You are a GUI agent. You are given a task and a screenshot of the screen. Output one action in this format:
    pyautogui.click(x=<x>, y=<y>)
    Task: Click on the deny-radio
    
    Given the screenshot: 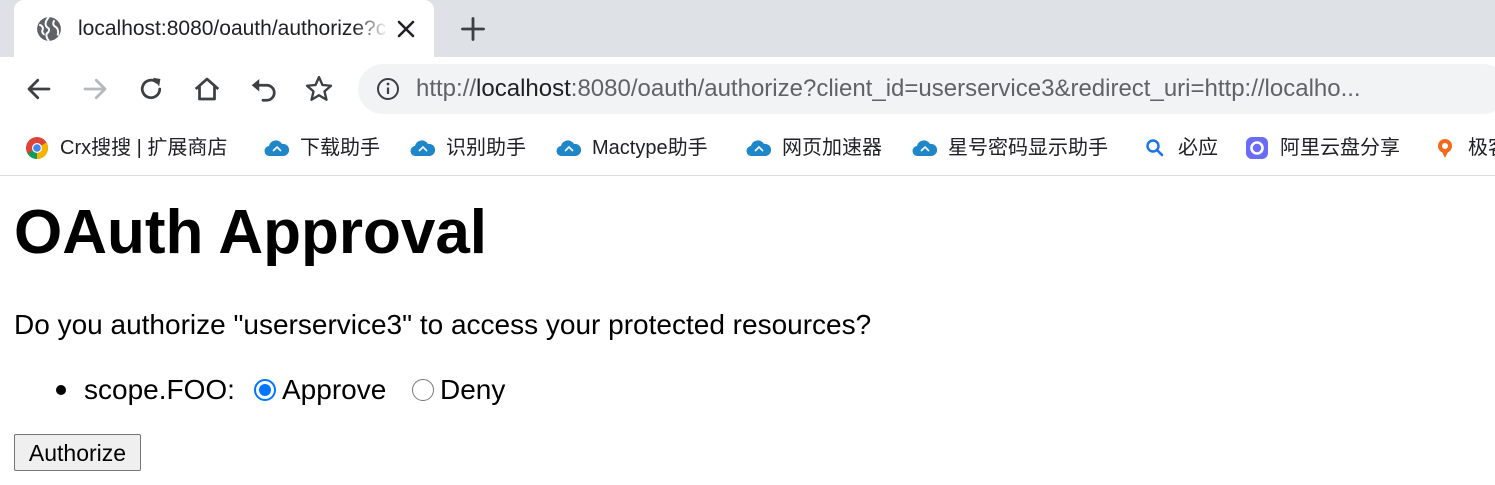 What is the action you would take?
    pyautogui.click(x=423, y=390)
    